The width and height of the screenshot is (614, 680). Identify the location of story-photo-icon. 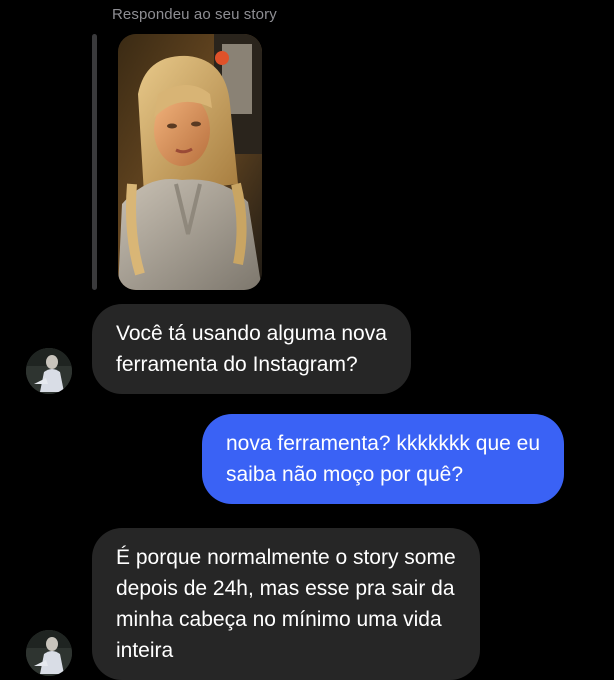
(190, 162).